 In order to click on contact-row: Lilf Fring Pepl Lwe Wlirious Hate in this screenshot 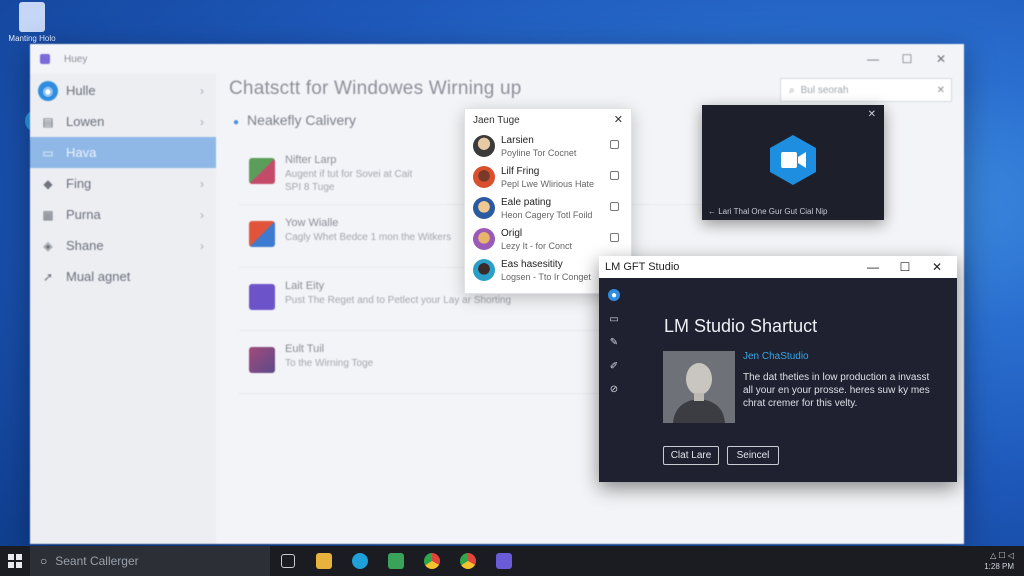, I will do `click(548, 177)`.